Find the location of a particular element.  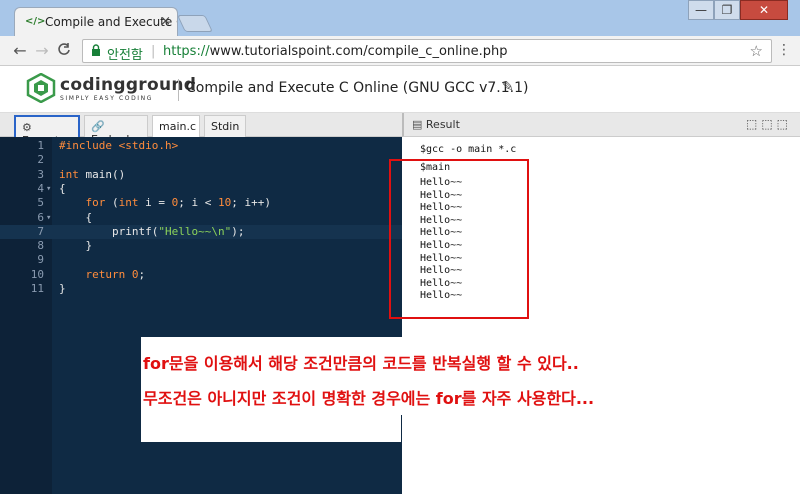

line-number: 8 is located at coordinates (40, 246).